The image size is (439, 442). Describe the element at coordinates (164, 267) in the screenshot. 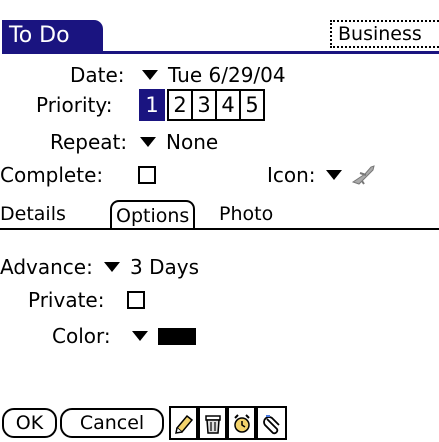

I see `advance-value: 3 Days` at that location.